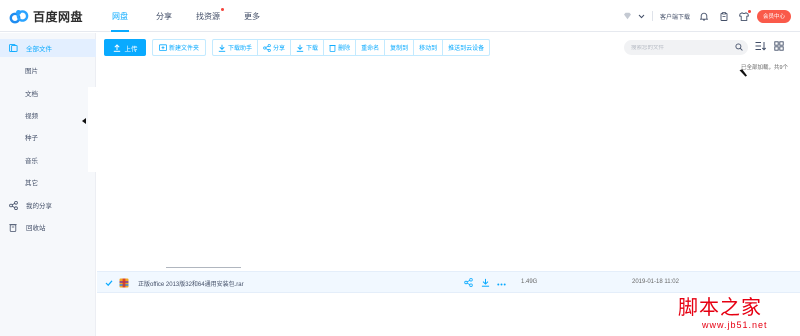  Describe the element at coordinates (739, 48) in the screenshot. I see `search-icon` at that location.